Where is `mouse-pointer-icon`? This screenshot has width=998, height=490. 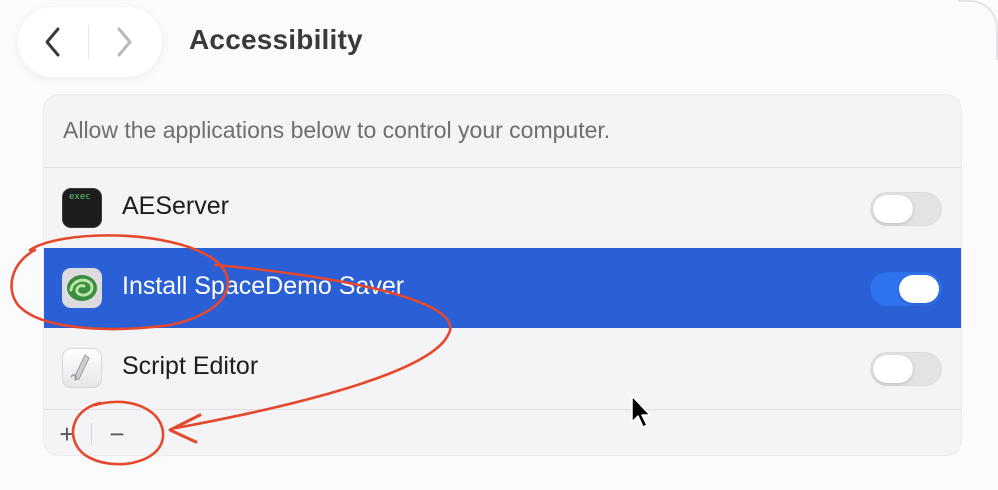
mouse-pointer-icon is located at coordinates (641, 411).